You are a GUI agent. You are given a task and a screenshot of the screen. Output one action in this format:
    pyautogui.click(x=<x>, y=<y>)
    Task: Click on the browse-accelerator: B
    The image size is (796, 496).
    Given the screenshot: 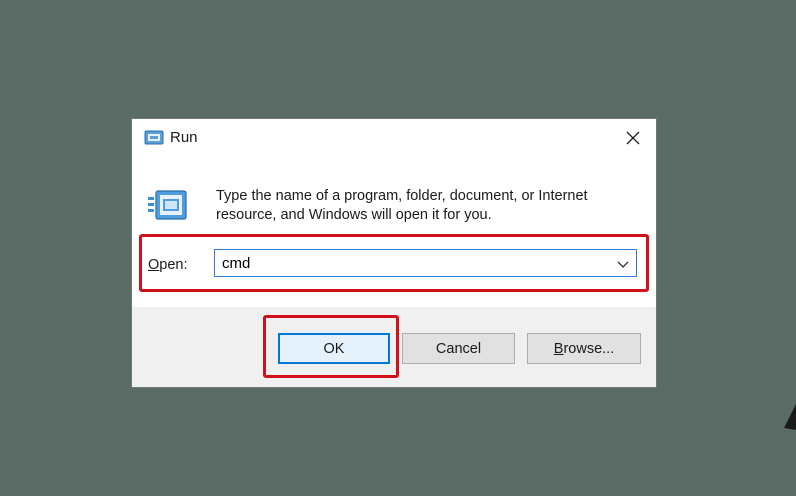 What is the action you would take?
    pyautogui.click(x=558, y=348)
    